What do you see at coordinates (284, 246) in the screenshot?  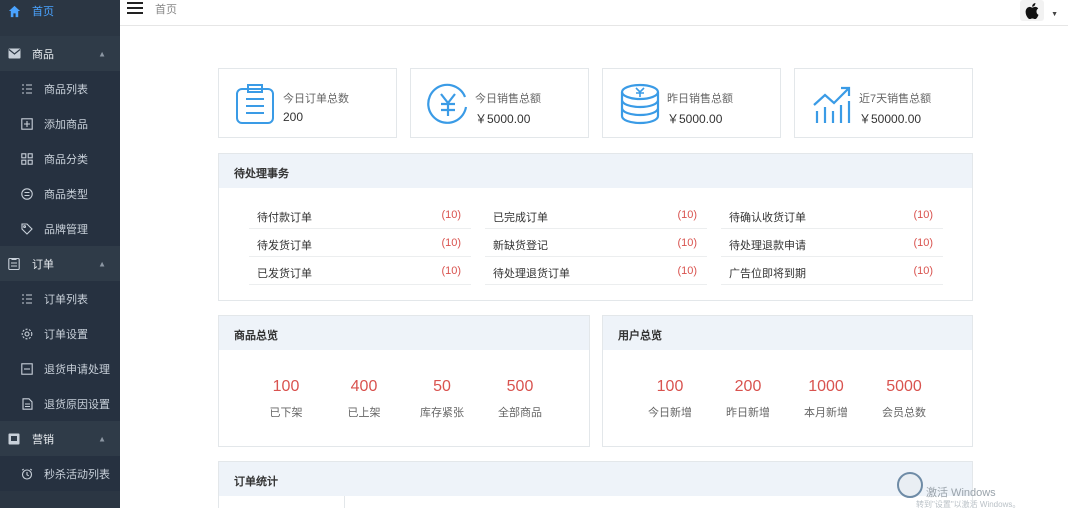 I see `todo-label: 待发货订单` at bounding box center [284, 246].